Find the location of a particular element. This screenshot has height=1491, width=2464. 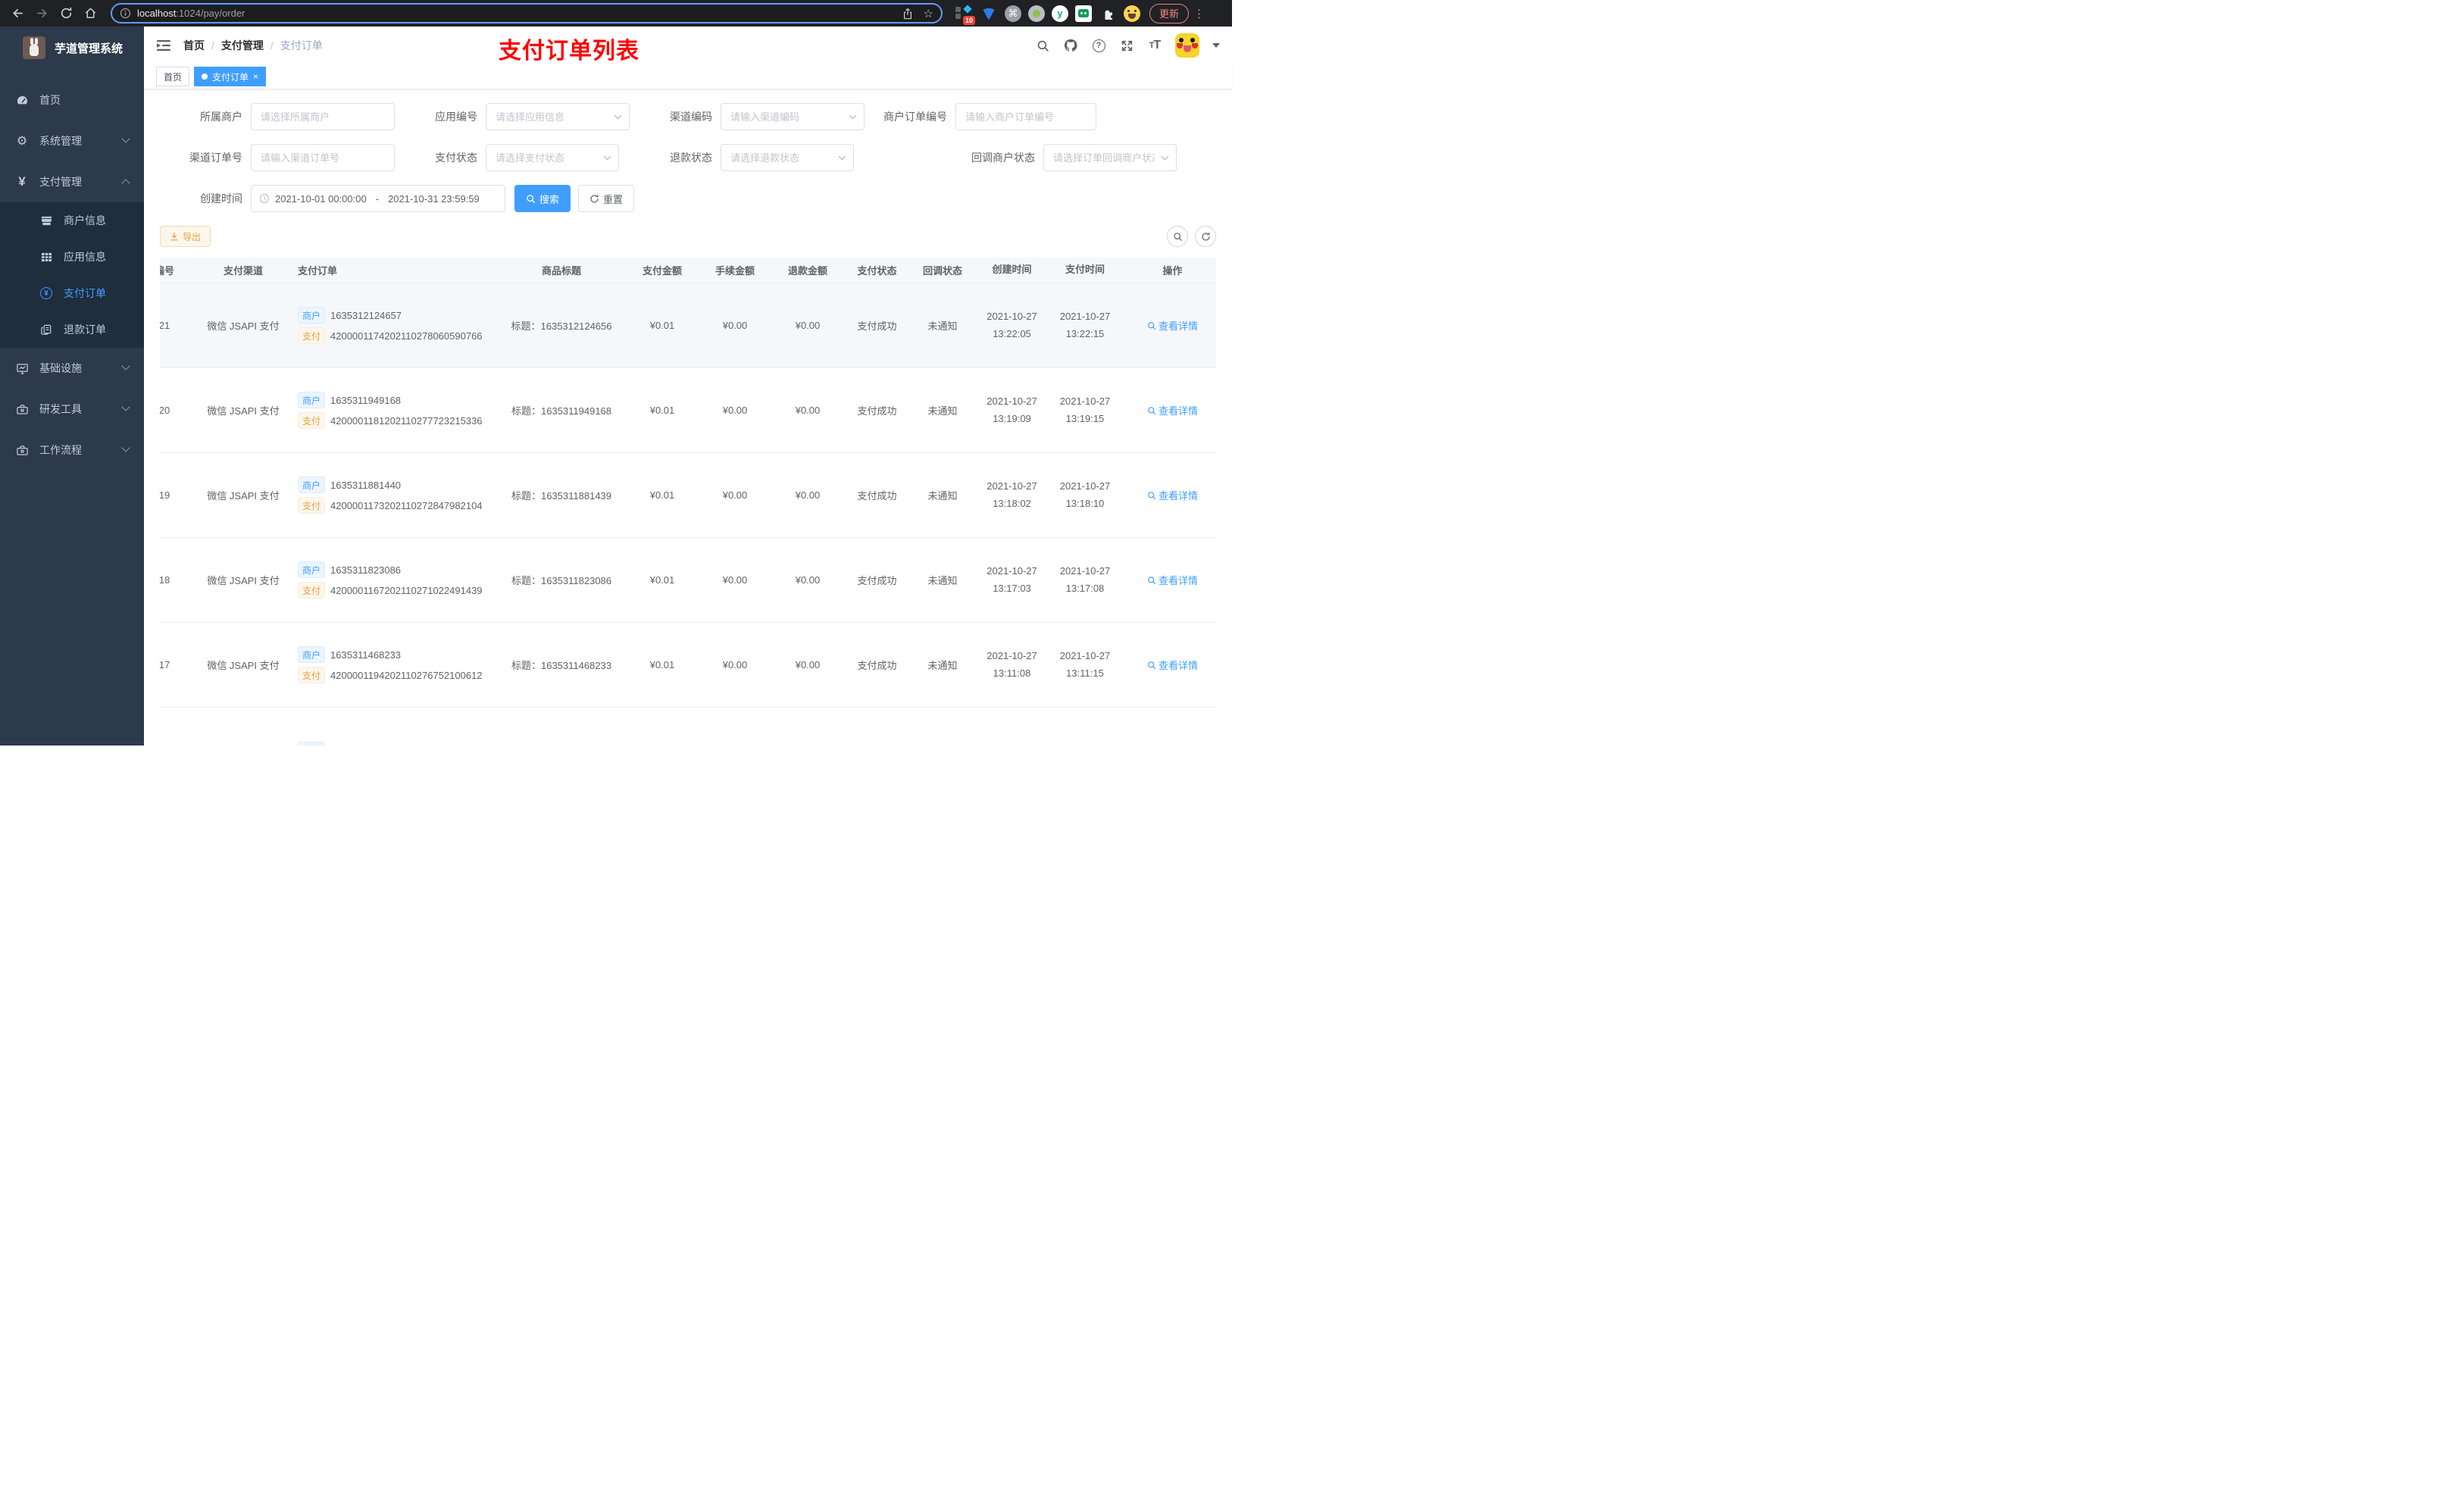

sidebar-item-system: ⚙ 系统管理 is located at coordinates (72, 140).